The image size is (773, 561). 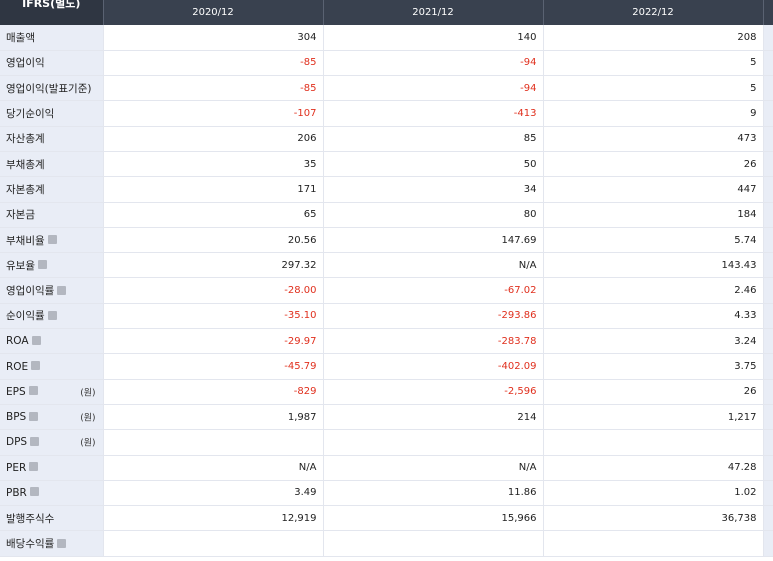 I want to click on table-row: 자본금 65 80 184, so click(x=386, y=215).